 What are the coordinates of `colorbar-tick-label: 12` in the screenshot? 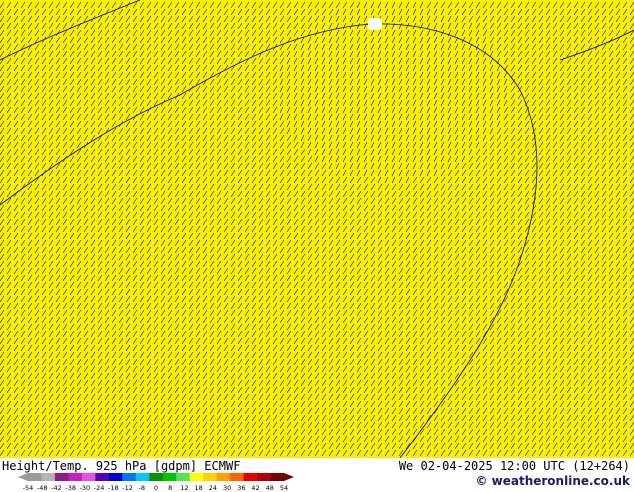 It's located at (184, 488).